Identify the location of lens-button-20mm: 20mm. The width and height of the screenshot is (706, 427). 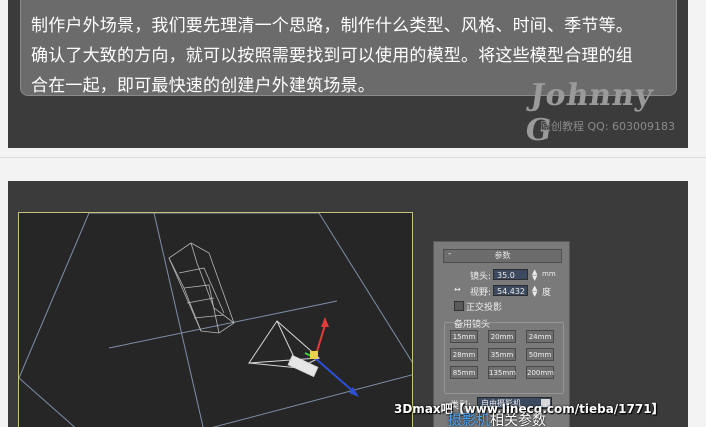
(502, 336).